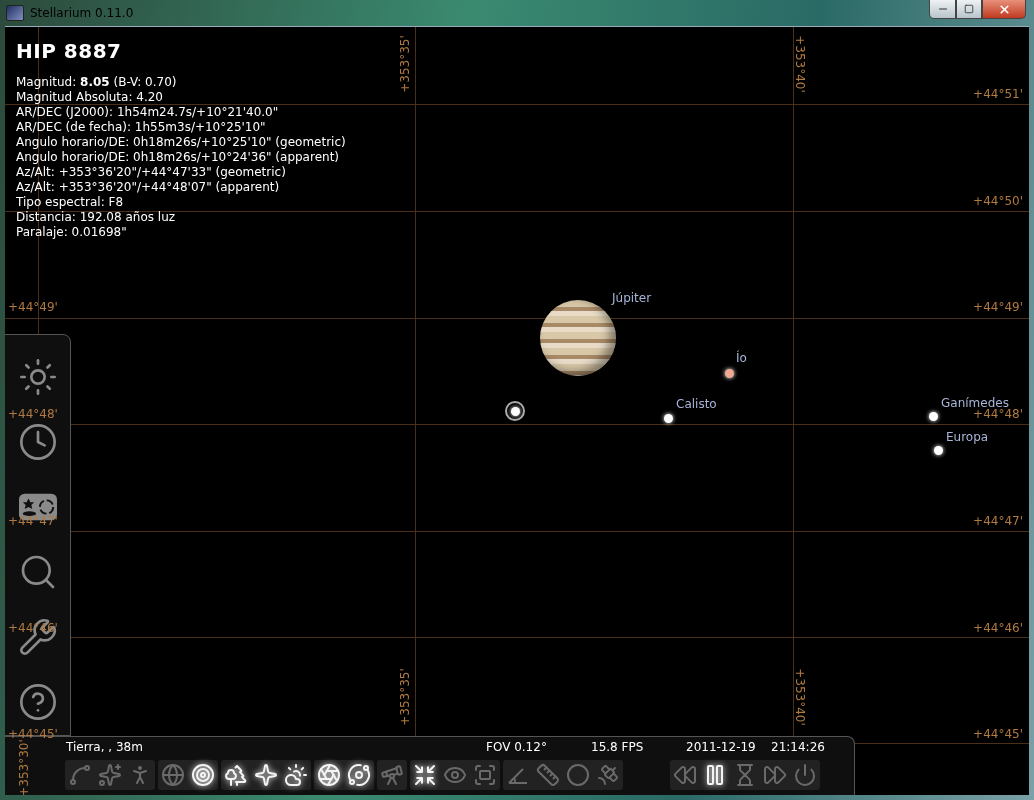 The height and width of the screenshot is (800, 1034). What do you see at coordinates (967, 437) in the screenshot?
I see `object-label: Europa` at bounding box center [967, 437].